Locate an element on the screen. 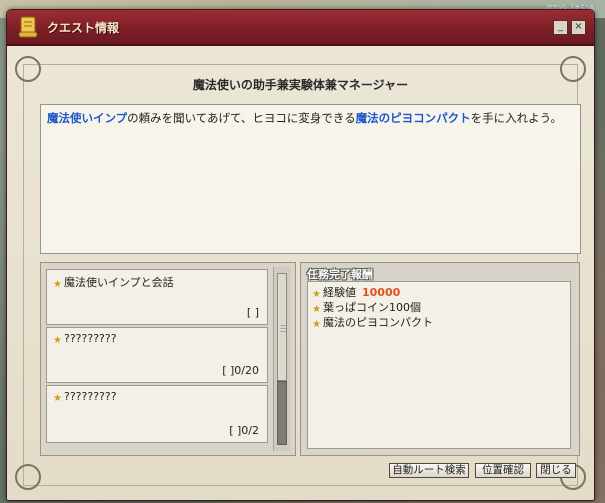 The width and height of the screenshot is (605, 503). minimize-button: _ is located at coordinates (560, 27).